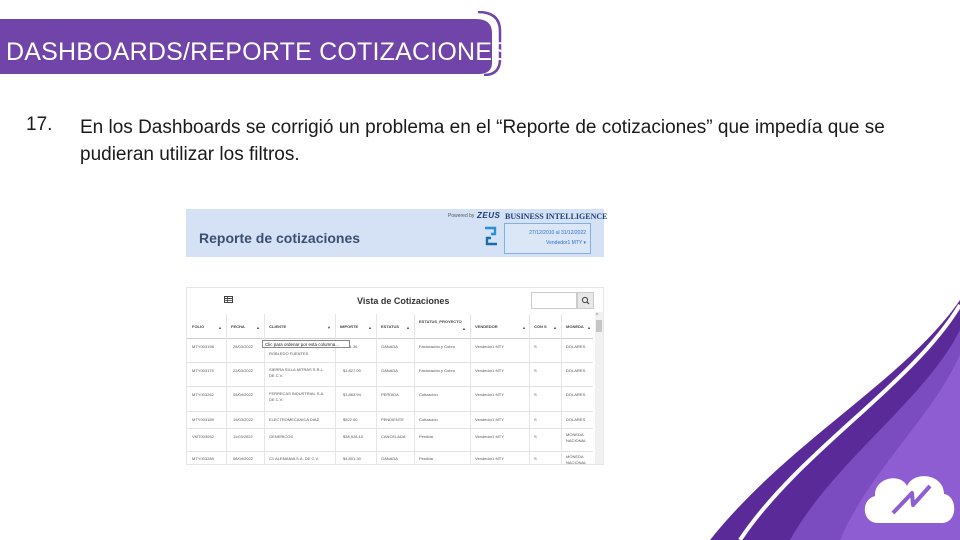  I want to click on cell-folio: VMT003052, so click(203, 436).